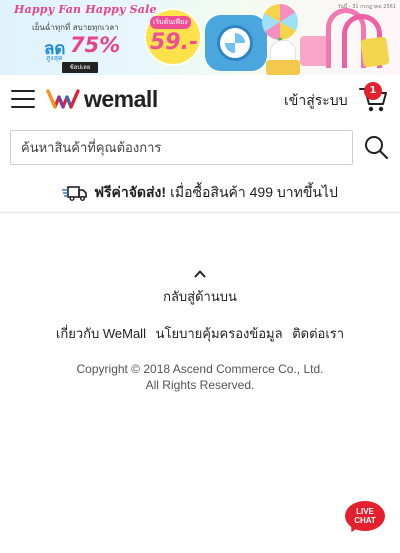 This screenshot has width=400, height=553. I want to click on banner-discount-value: 75%, so click(95, 45).